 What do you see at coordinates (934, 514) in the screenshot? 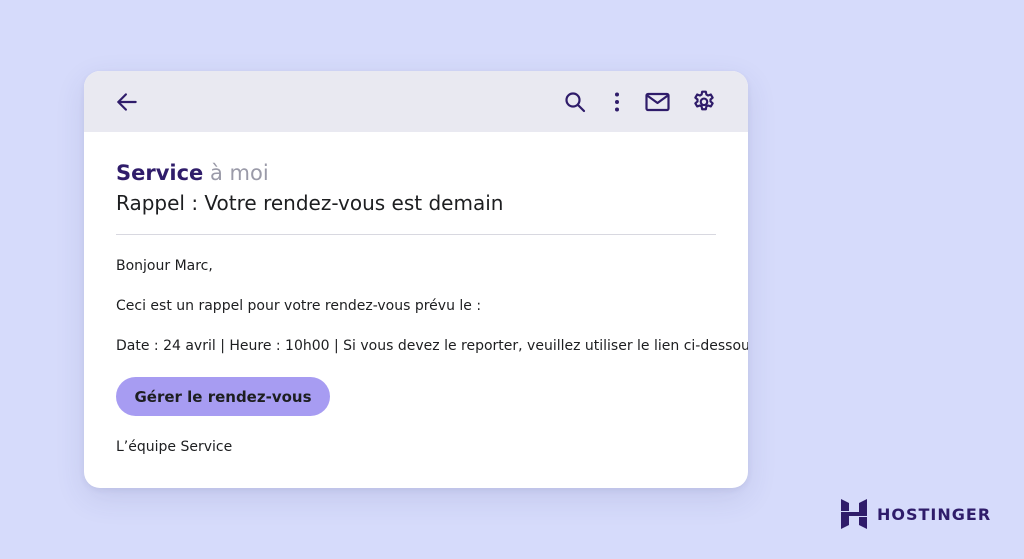
I see `brand-name: HOSTINGER` at bounding box center [934, 514].